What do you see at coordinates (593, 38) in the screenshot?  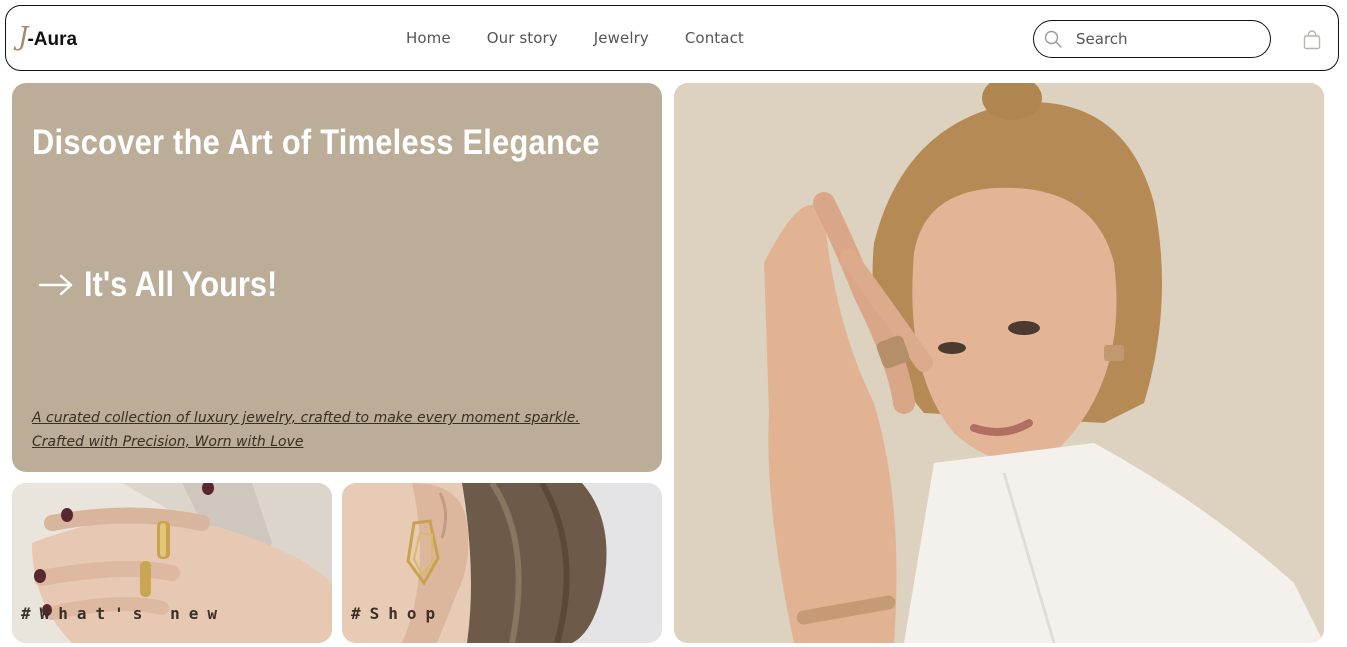 I see `main-nav: Home Our story Jewelry Contact` at bounding box center [593, 38].